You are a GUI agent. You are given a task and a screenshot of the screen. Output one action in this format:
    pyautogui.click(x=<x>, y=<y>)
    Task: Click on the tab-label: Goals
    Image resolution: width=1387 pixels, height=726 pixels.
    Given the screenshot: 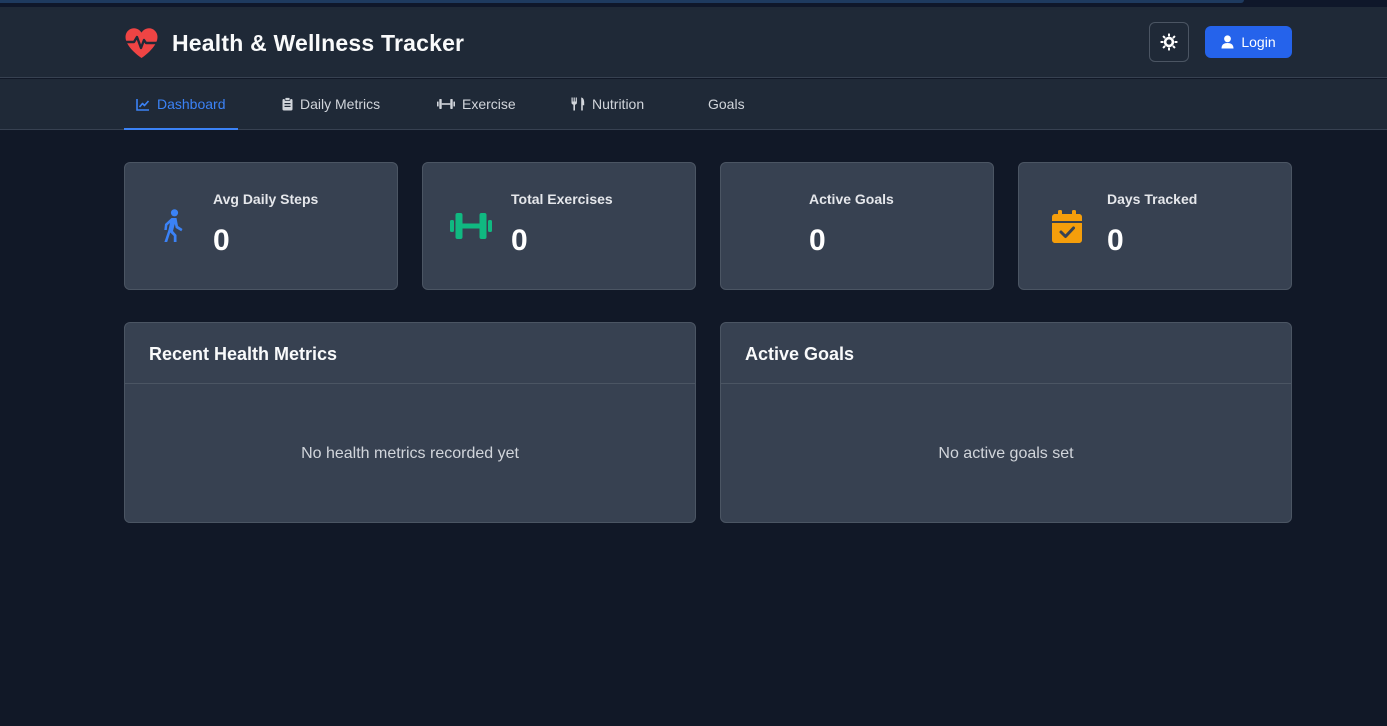 What is the action you would take?
    pyautogui.click(x=726, y=104)
    